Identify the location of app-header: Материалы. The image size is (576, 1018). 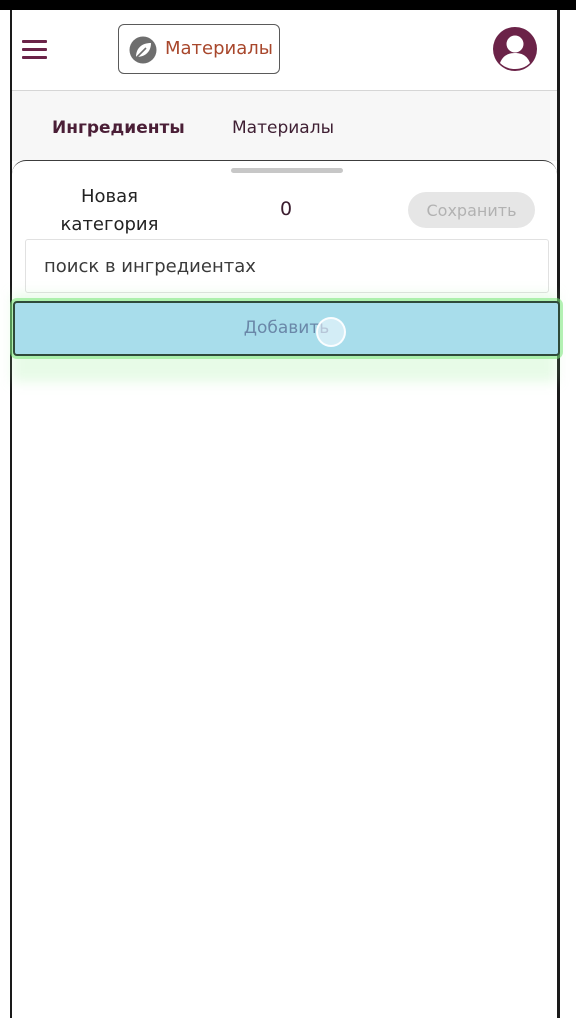
(284, 50).